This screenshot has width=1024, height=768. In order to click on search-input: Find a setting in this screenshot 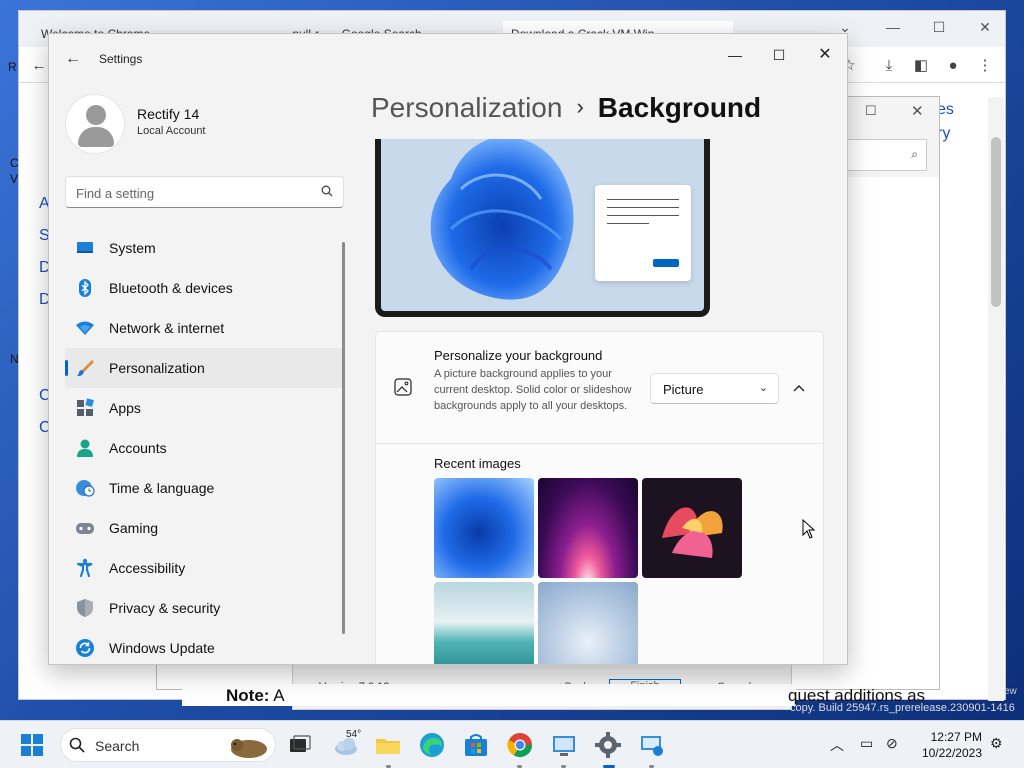, I will do `click(204, 192)`.